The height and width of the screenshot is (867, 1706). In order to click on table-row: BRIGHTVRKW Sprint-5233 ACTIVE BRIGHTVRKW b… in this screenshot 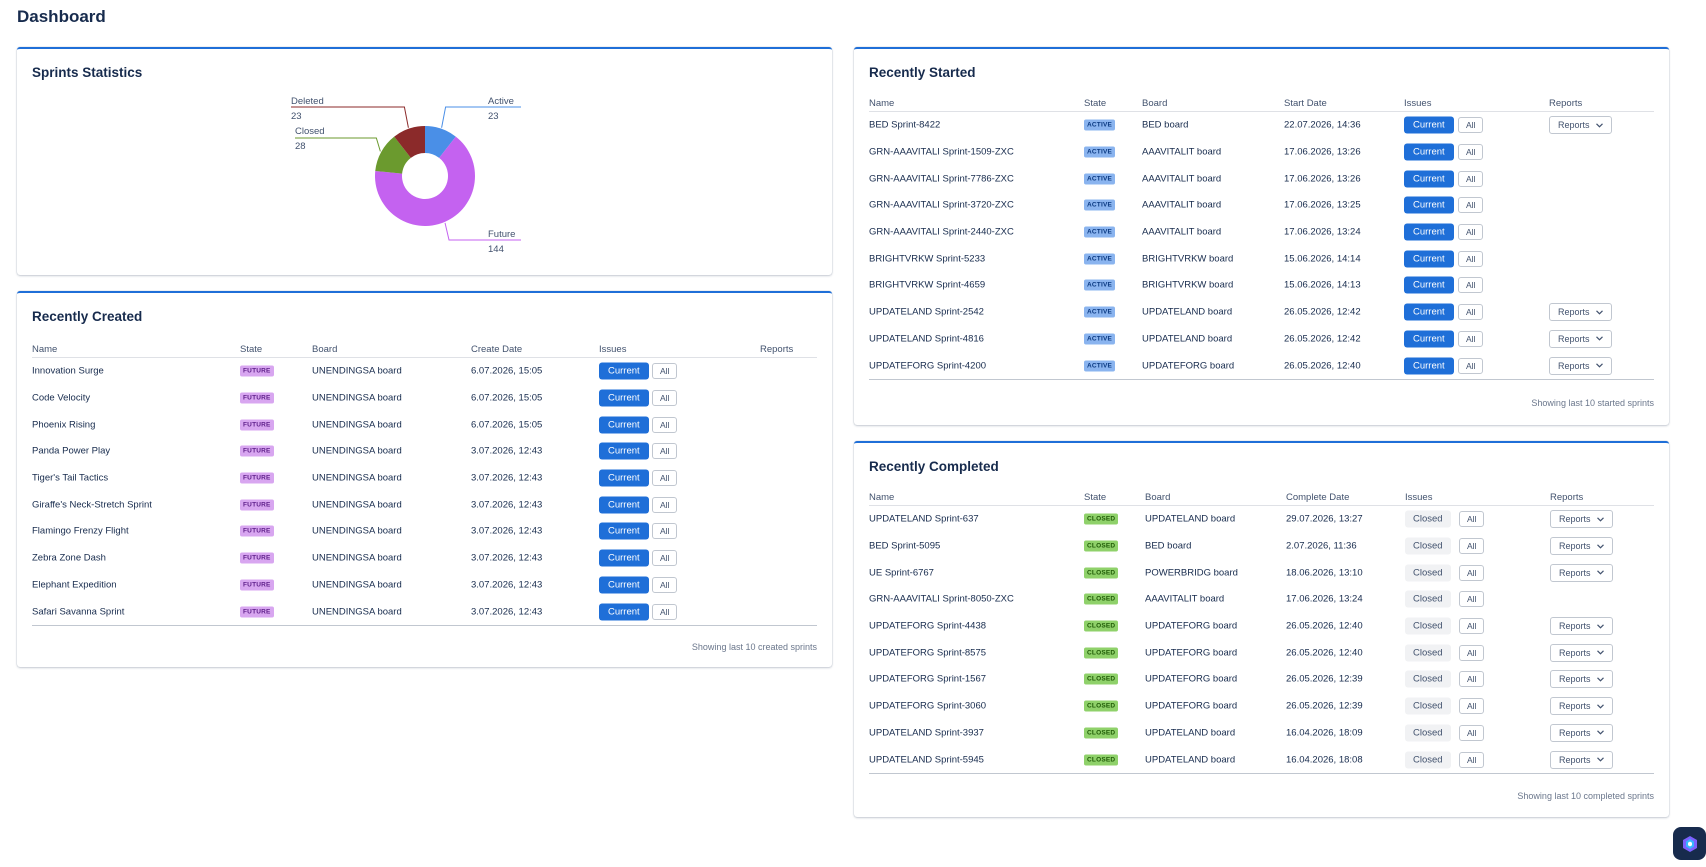, I will do `click(1261, 258)`.